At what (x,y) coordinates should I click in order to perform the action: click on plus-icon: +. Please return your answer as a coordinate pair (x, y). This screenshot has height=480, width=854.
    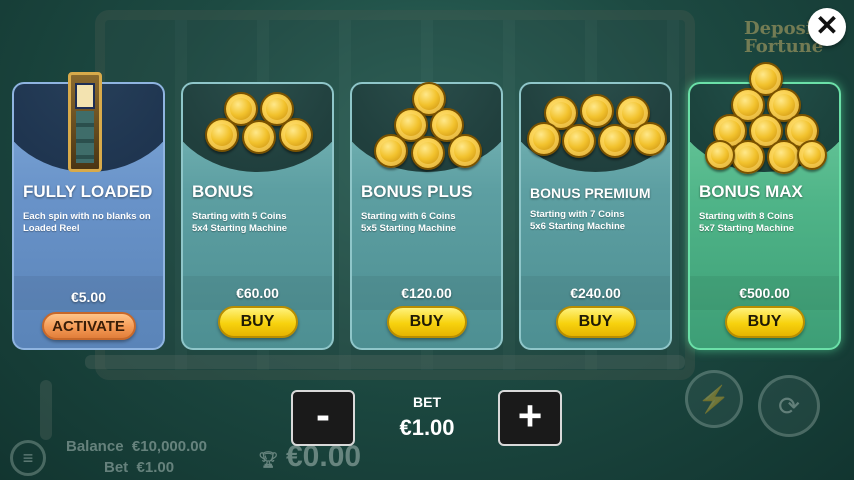
    Looking at the image, I should click on (530, 415).